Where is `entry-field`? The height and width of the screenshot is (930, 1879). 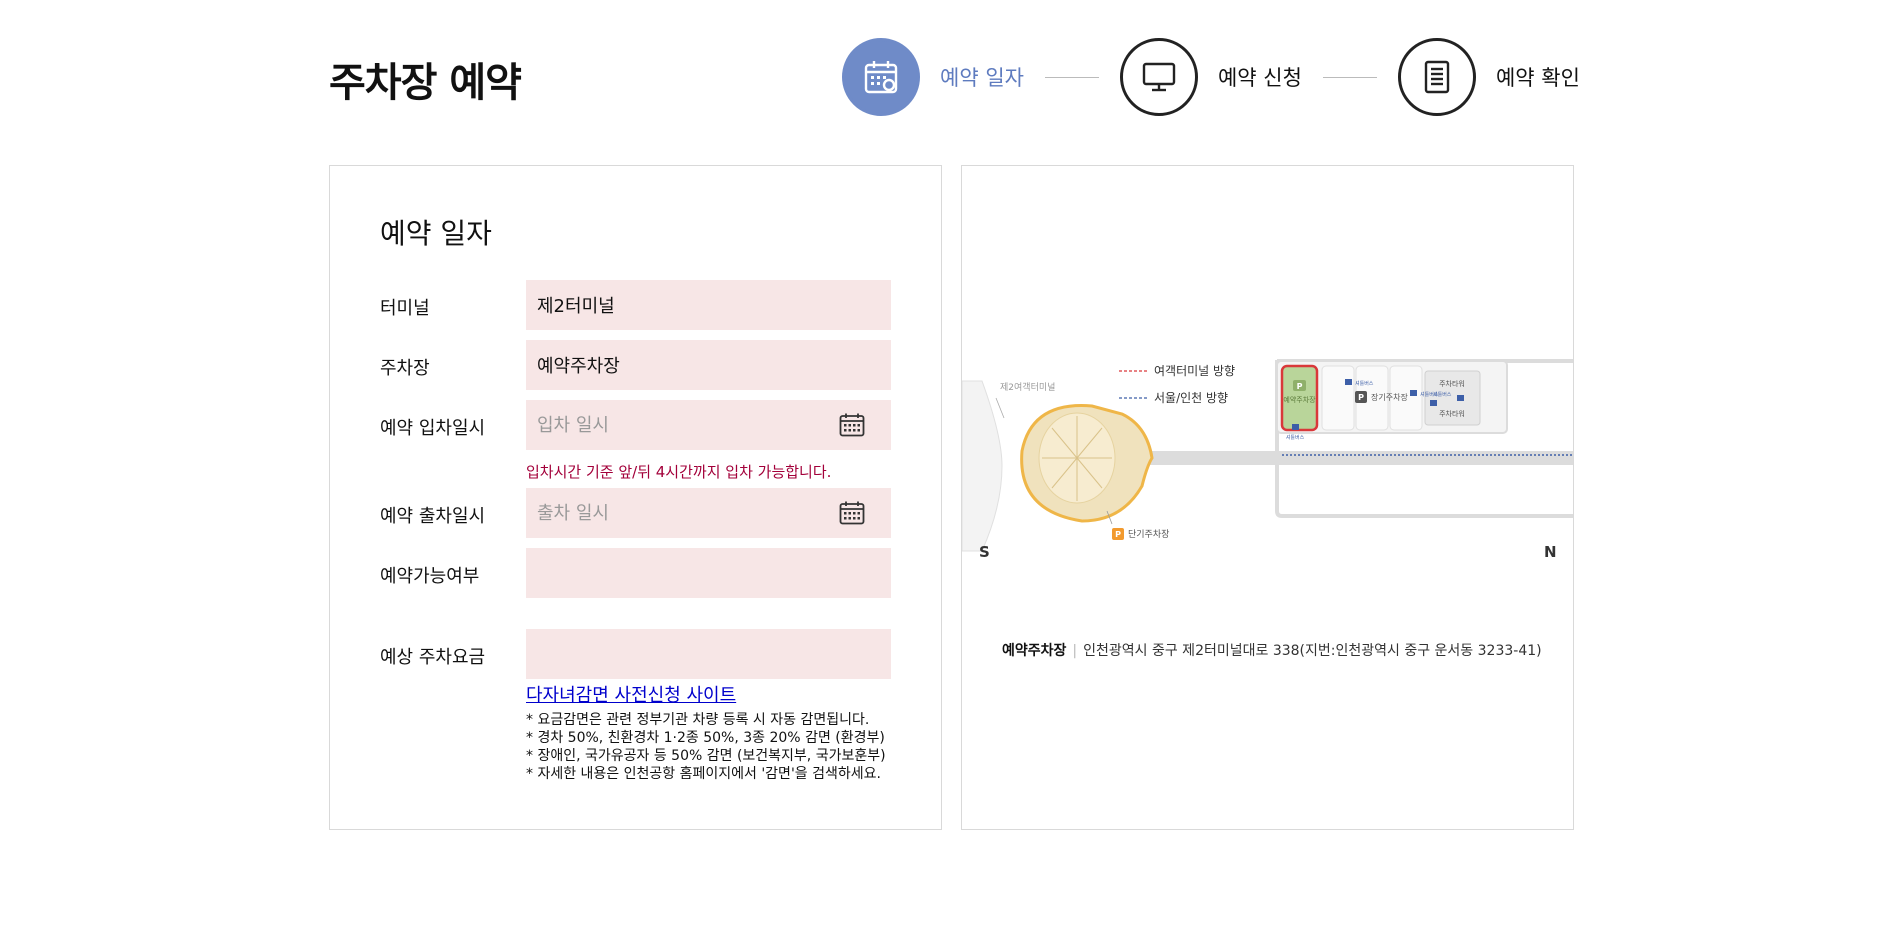
entry-field is located at coordinates (708, 425).